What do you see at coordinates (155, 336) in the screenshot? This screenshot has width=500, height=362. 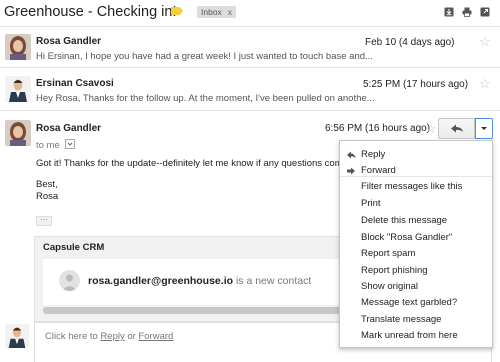 I see `forward-link: Forward` at bounding box center [155, 336].